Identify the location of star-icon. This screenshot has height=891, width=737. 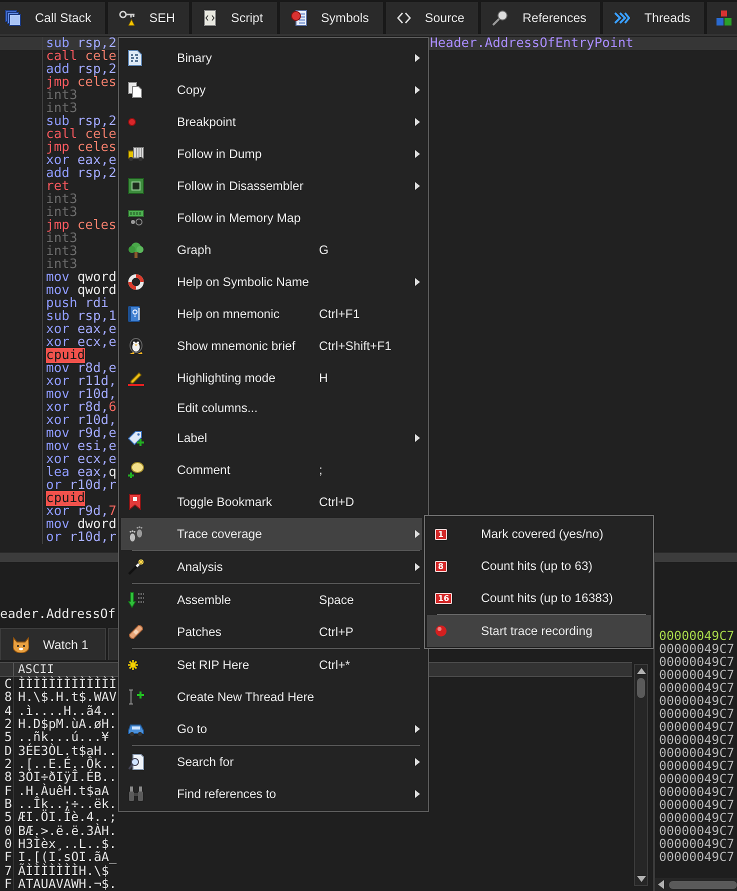
(133, 665).